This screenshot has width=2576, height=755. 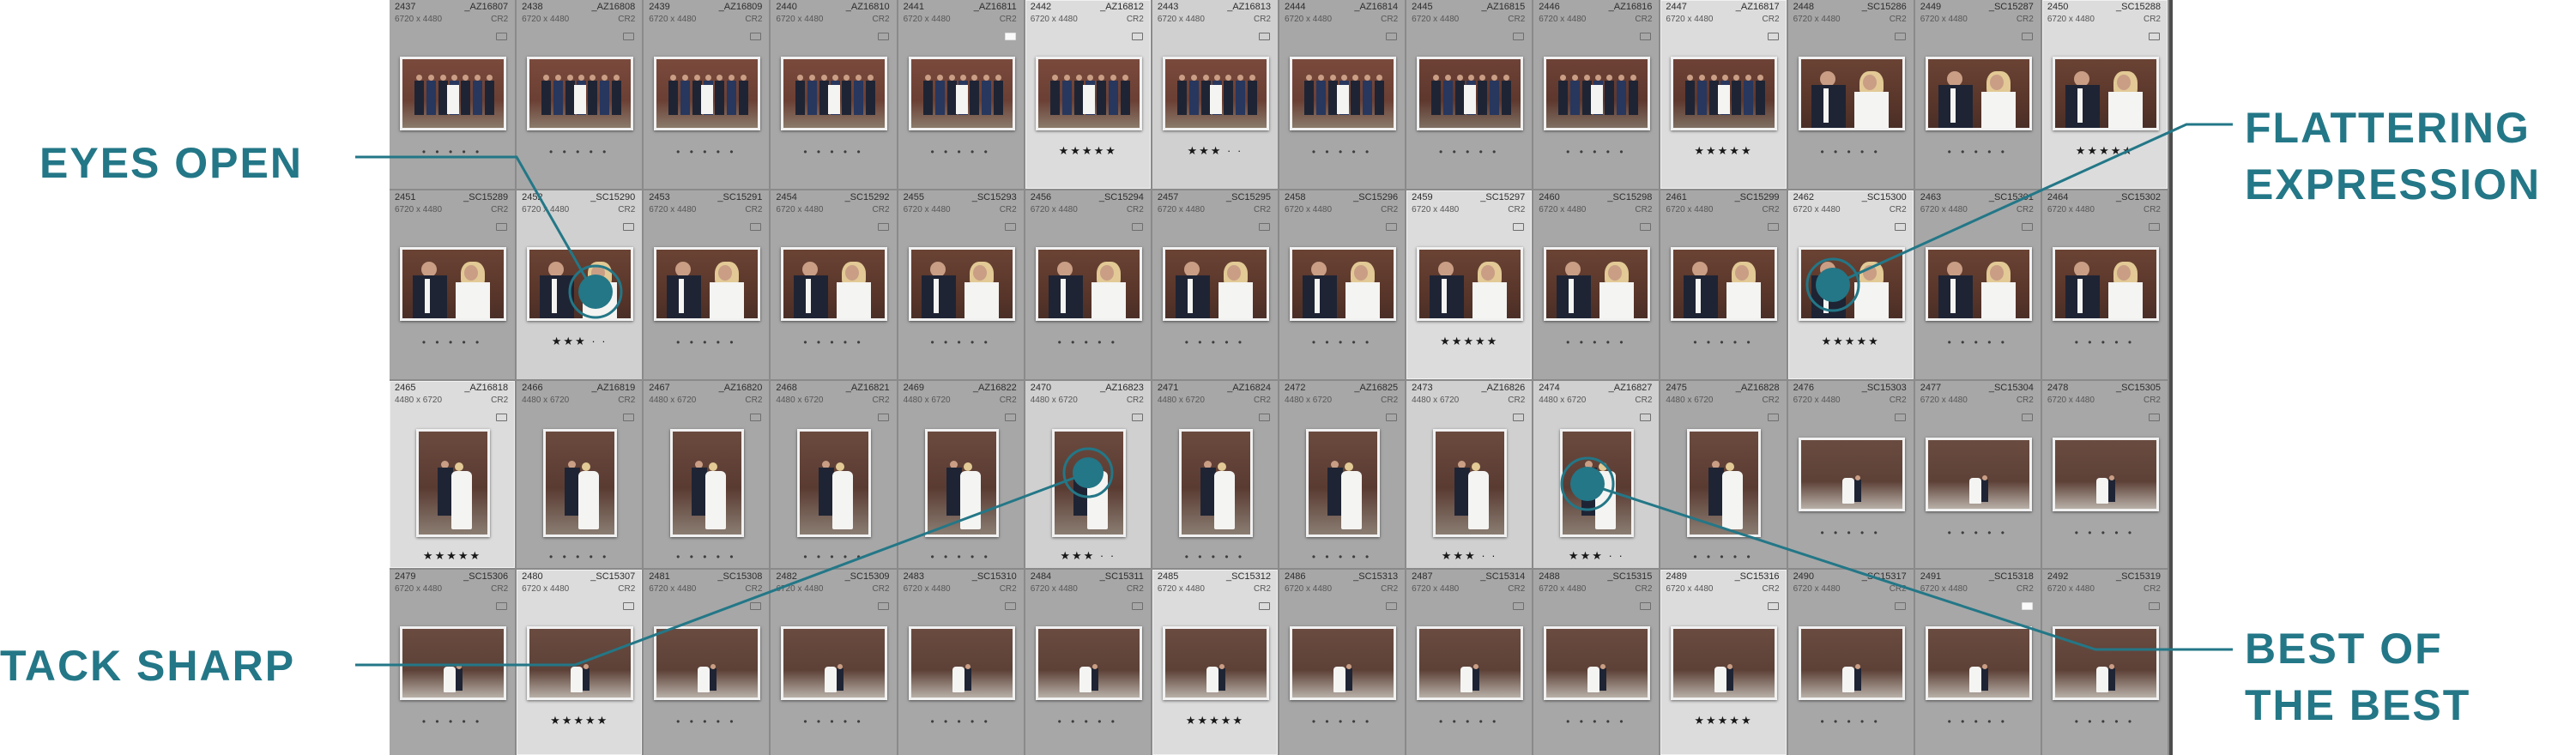 I want to click on leader-line-flattering, so click(x=2032, y=205).